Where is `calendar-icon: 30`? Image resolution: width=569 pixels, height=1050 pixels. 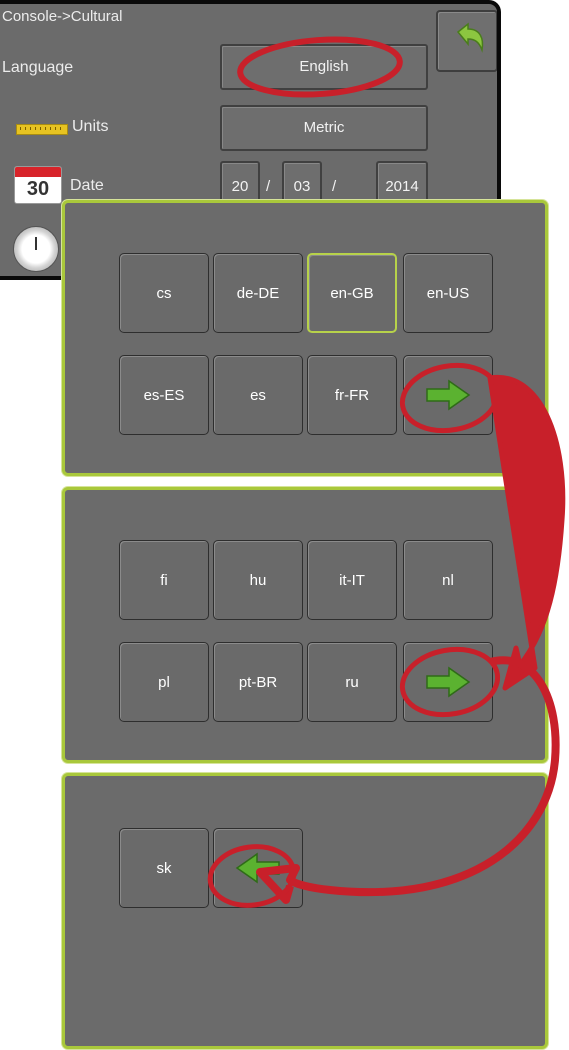
calendar-icon: 30 is located at coordinates (38, 185).